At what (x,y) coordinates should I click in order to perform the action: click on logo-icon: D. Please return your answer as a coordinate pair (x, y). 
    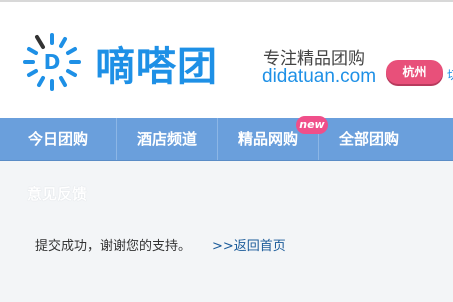
    Looking at the image, I should click on (52, 62).